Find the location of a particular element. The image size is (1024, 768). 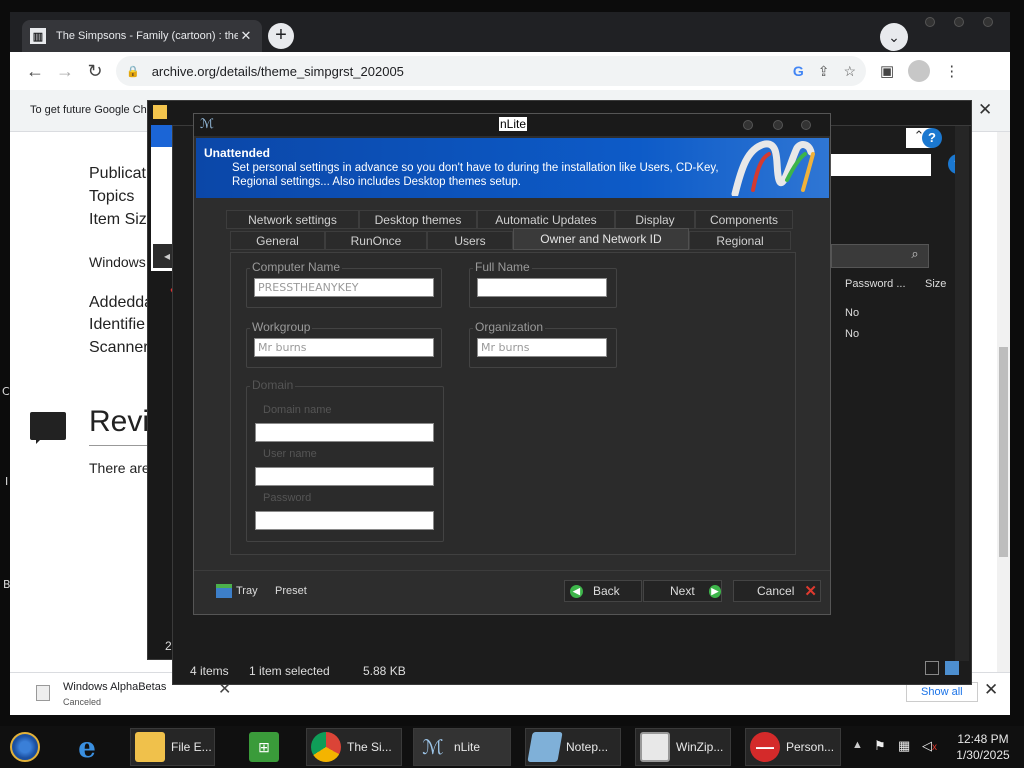

next-arrow-icon: ▶ is located at coordinates (714, 591).